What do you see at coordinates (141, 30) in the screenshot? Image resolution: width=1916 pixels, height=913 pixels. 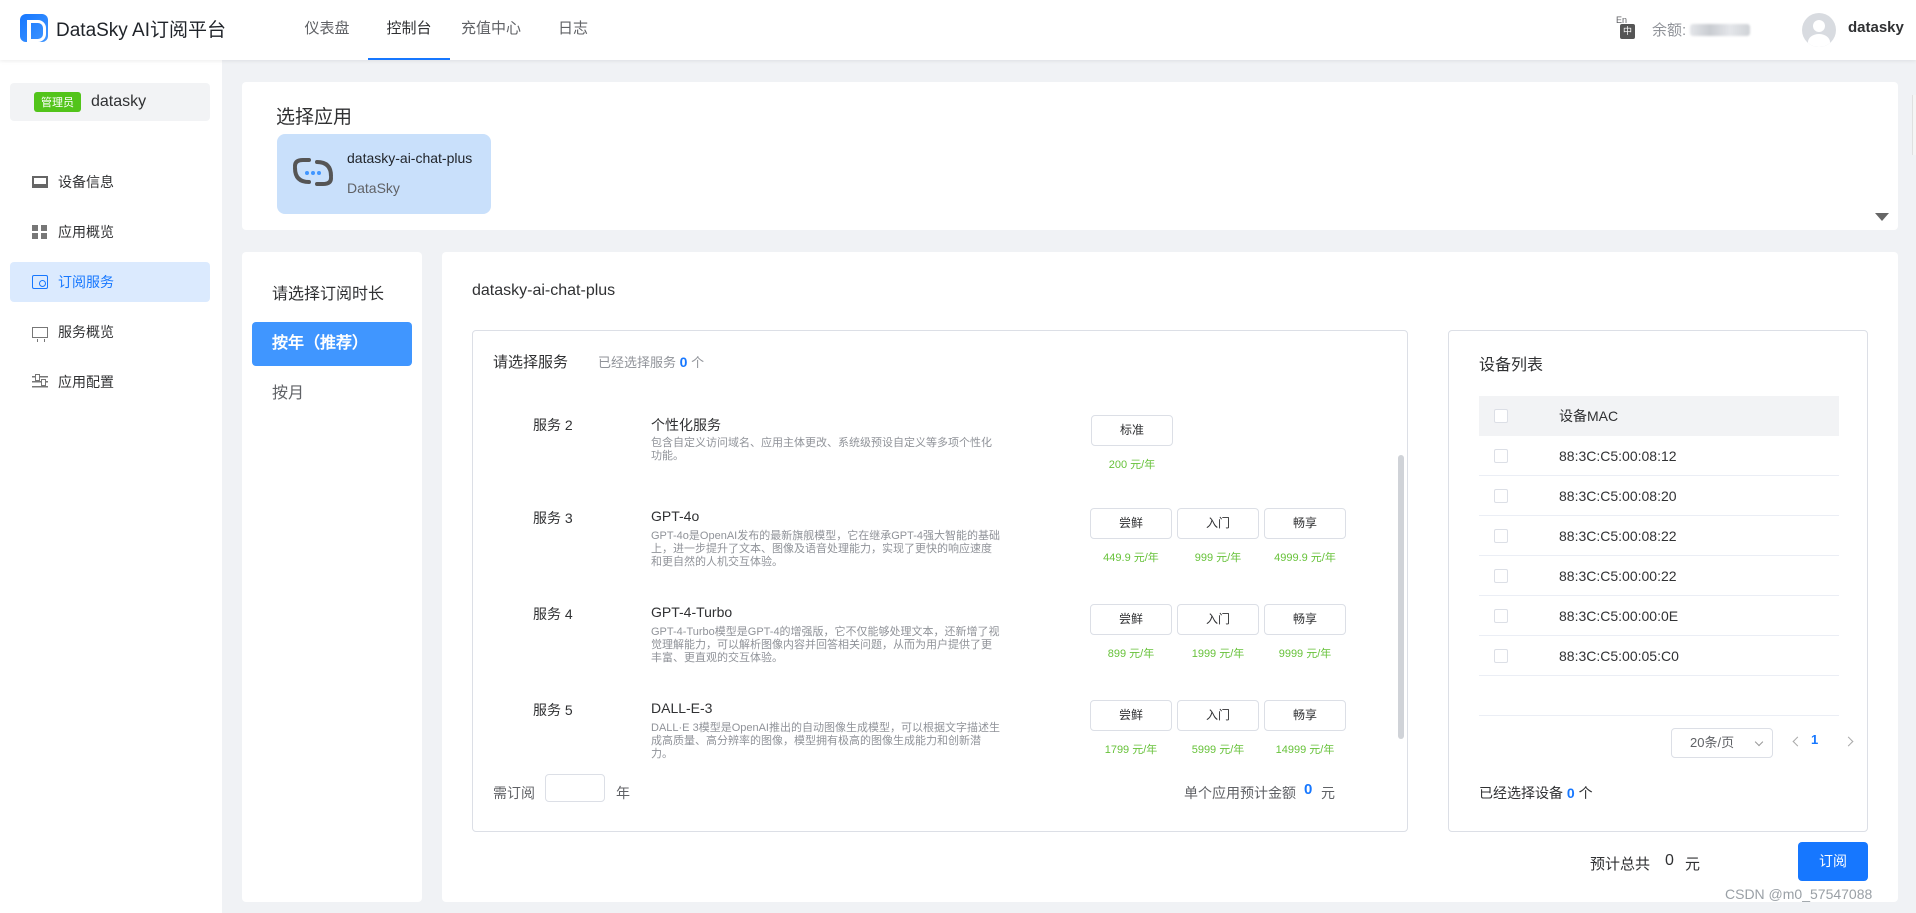 I see `app-title: DataSky AI订阅平台` at bounding box center [141, 30].